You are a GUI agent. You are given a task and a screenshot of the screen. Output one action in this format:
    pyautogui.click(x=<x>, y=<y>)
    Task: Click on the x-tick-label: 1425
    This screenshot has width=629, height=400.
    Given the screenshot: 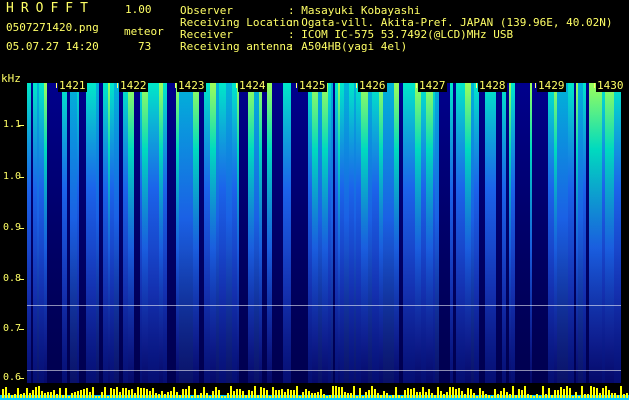 What is the action you would take?
    pyautogui.click(x=312, y=85)
    